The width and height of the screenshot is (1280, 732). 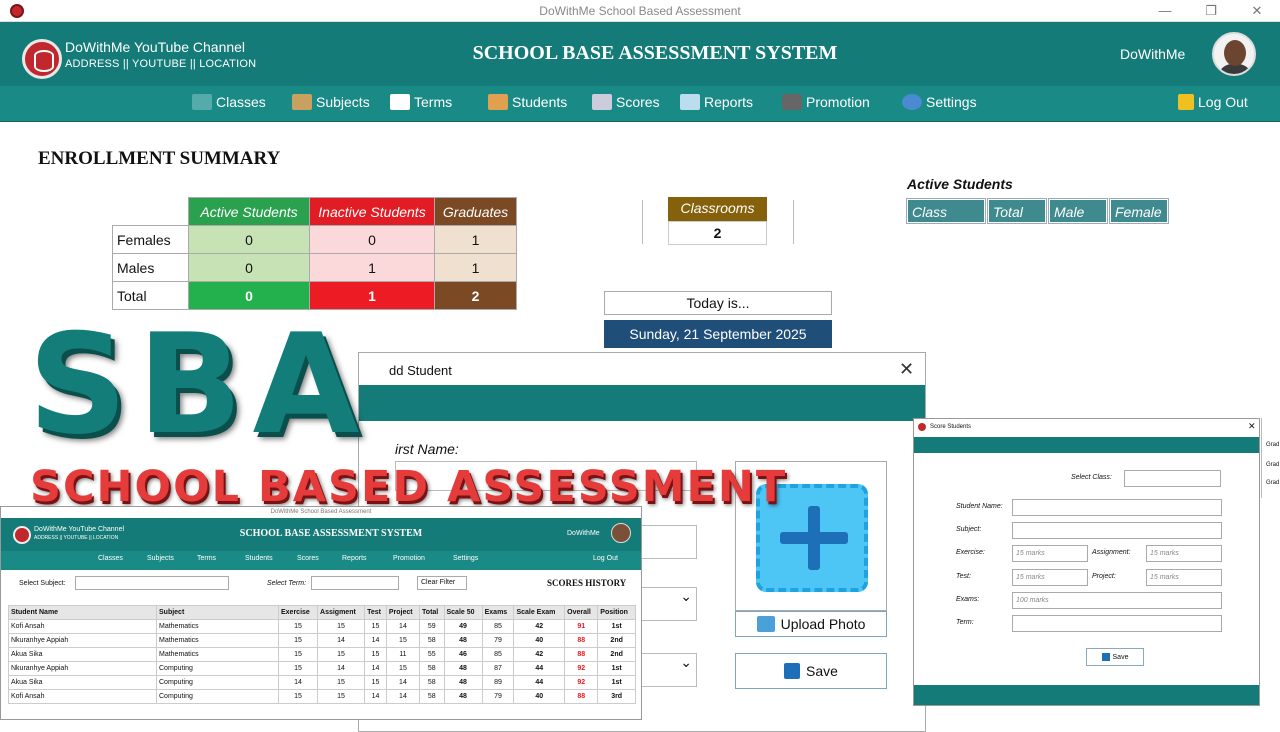 I want to click on exams-input: 100 marks, so click(x=1117, y=600).